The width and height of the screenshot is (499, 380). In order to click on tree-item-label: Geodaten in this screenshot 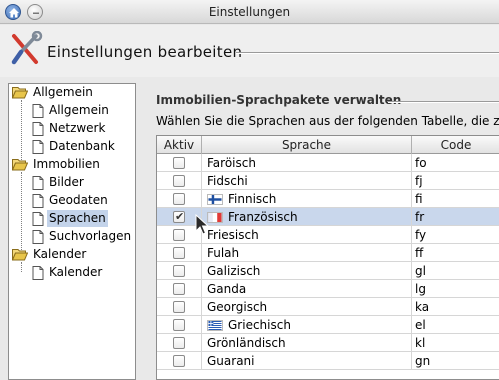, I will do `click(78, 200)`.